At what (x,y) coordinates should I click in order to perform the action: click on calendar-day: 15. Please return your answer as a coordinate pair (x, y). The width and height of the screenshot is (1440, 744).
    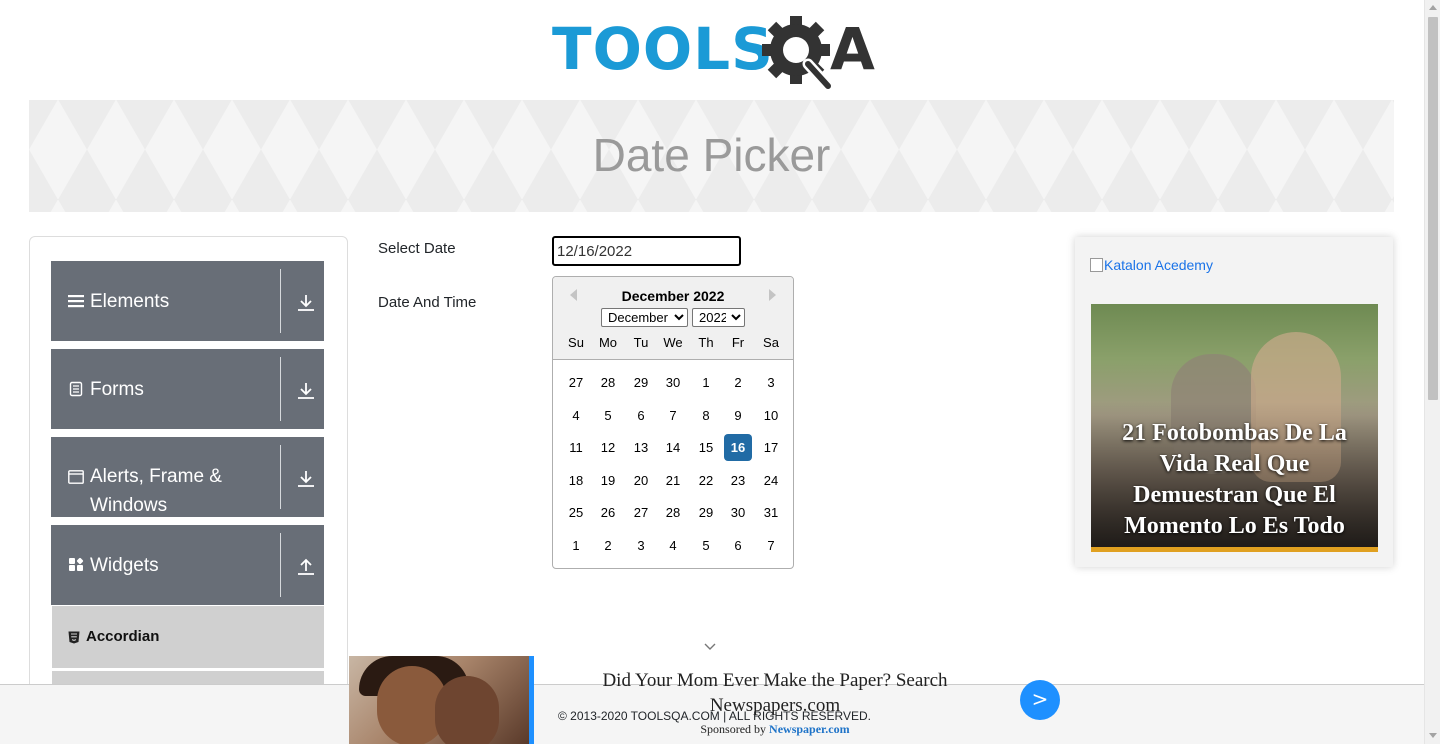
    Looking at the image, I should click on (706, 447).